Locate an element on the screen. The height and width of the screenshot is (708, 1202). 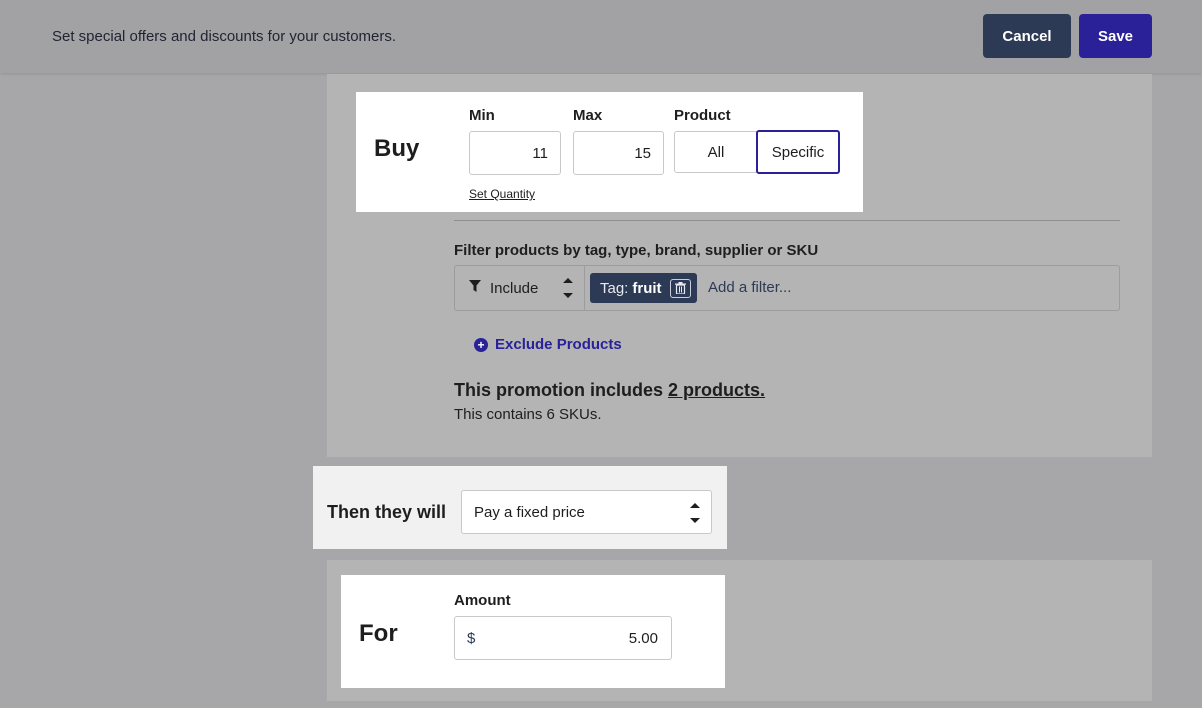
then-label: Then they will is located at coordinates (387, 512).